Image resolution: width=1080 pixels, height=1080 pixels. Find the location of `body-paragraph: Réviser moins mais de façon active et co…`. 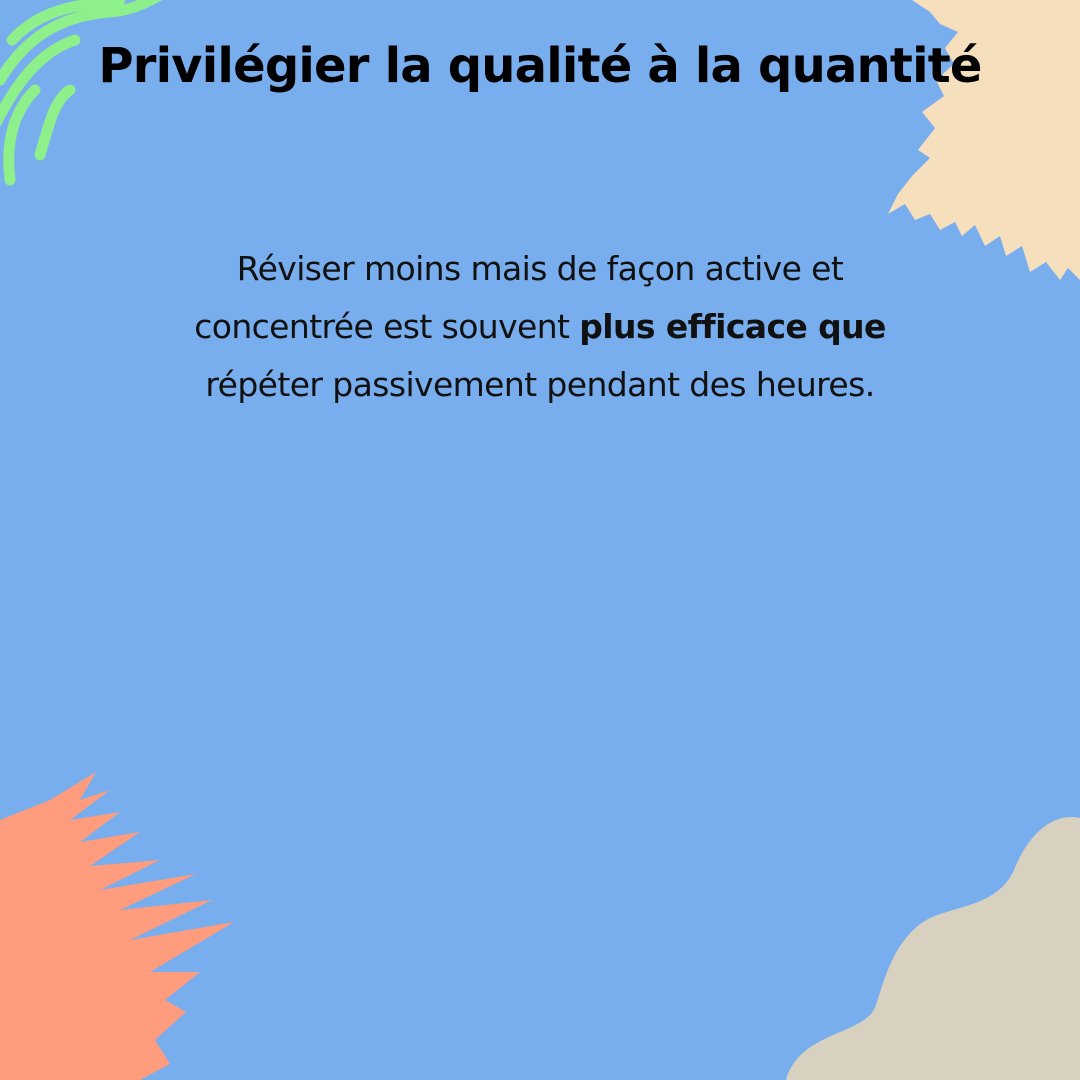

body-paragraph: Réviser moins mais de façon active et co… is located at coordinates (540, 327).